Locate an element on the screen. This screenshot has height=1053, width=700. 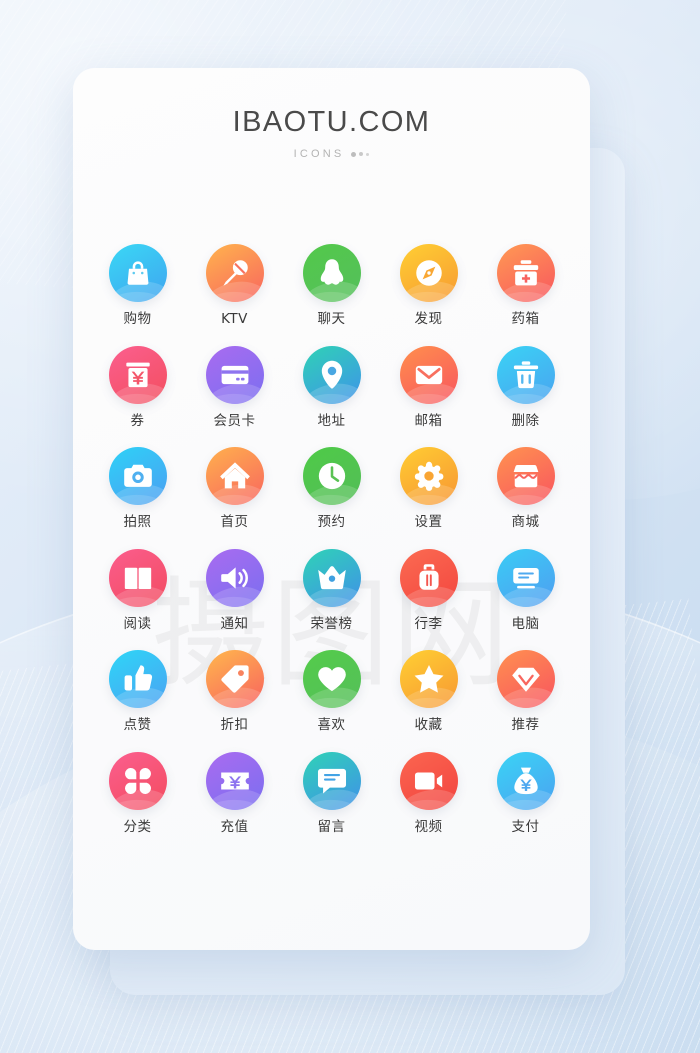
icon-label: 阅读 is located at coordinates (137, 623).